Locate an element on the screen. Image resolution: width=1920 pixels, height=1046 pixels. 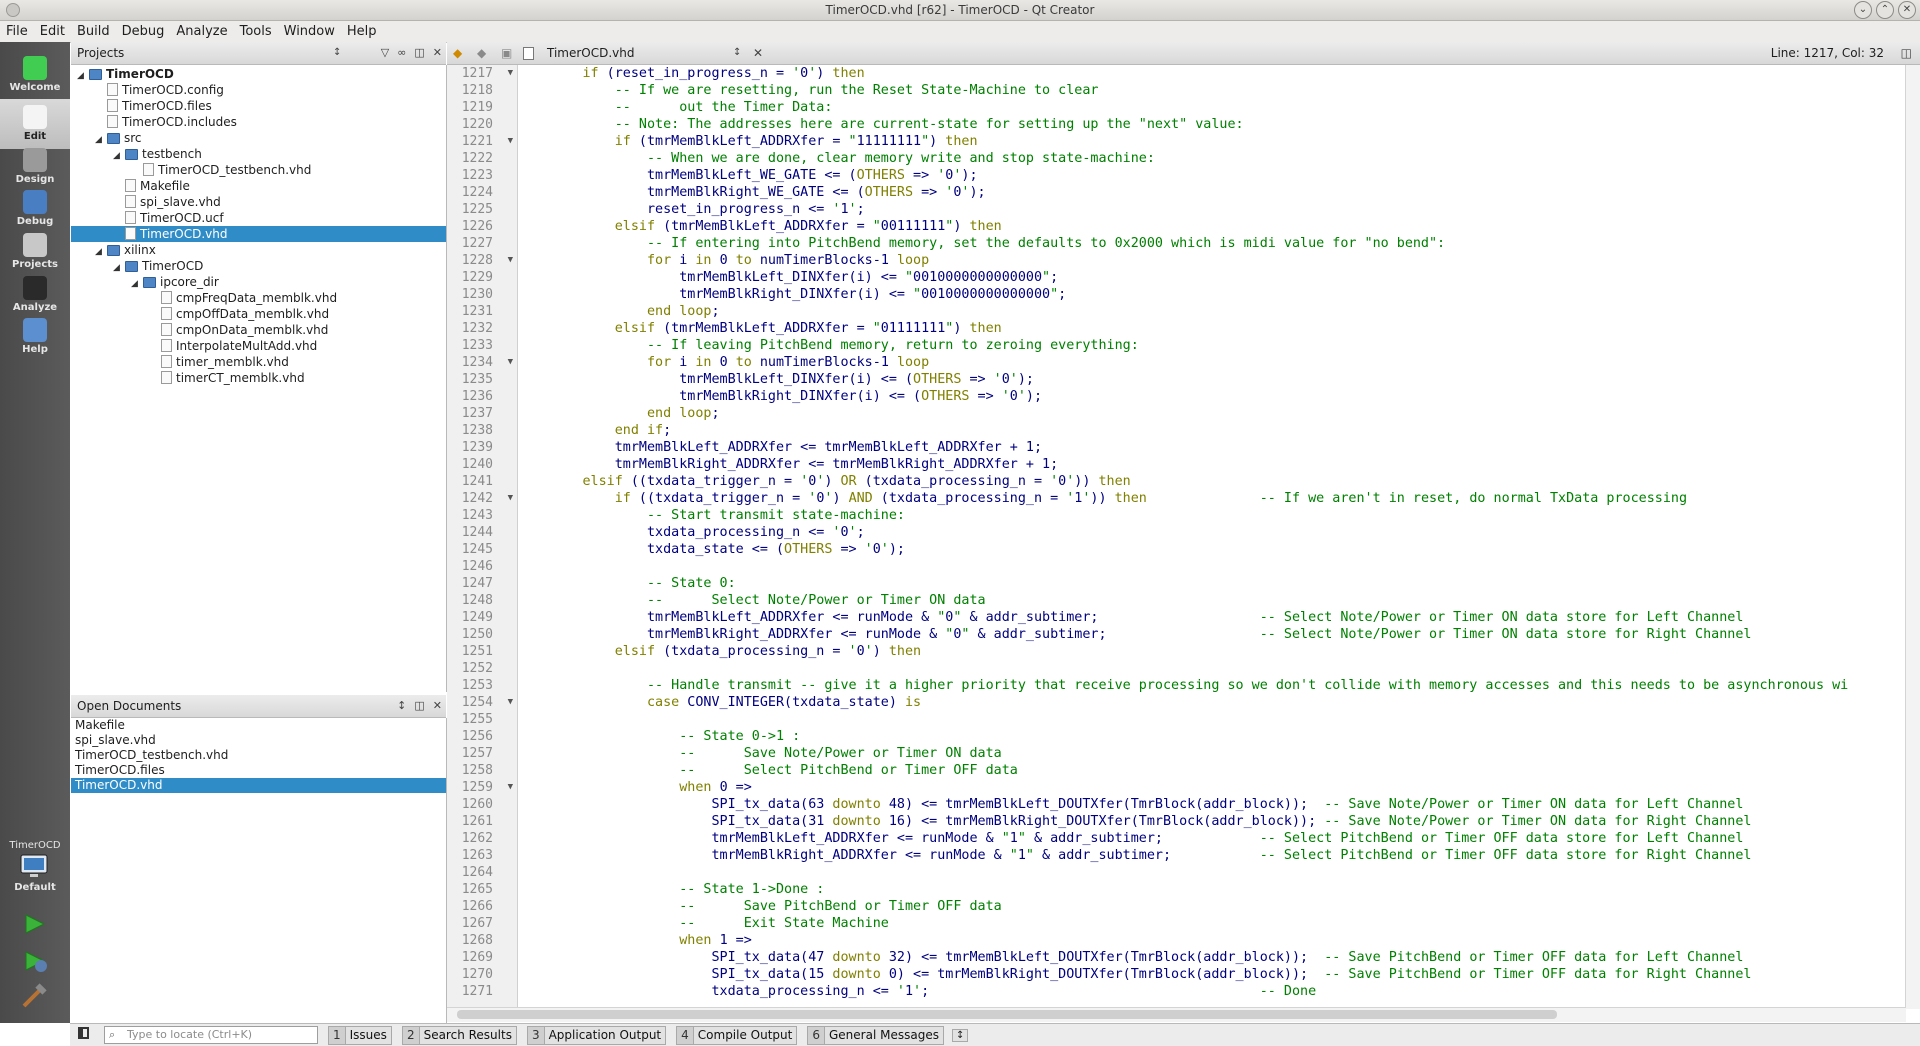
horizontal-scrollbar is located at coordinates (1176, 1014).